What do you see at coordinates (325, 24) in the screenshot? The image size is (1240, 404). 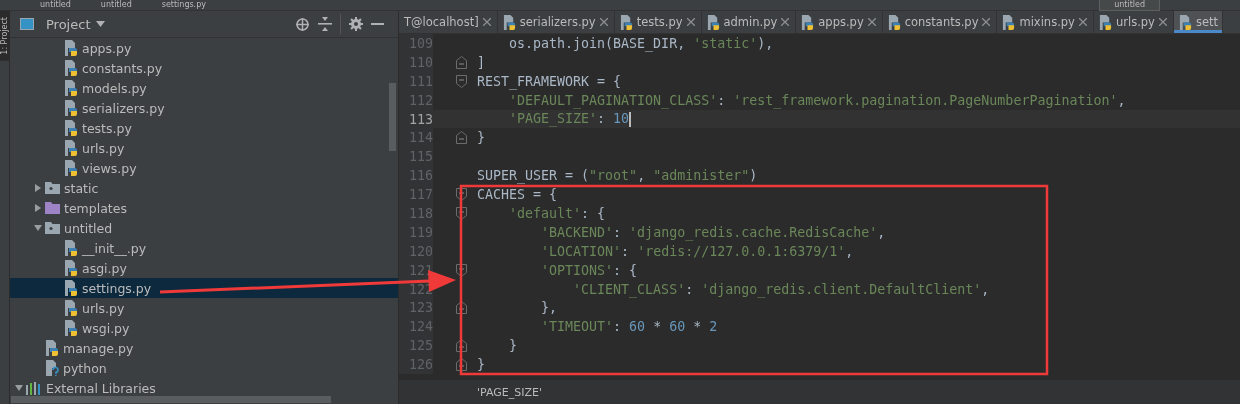 I see `collapse-all-icon` at bounding box center [325, 24].